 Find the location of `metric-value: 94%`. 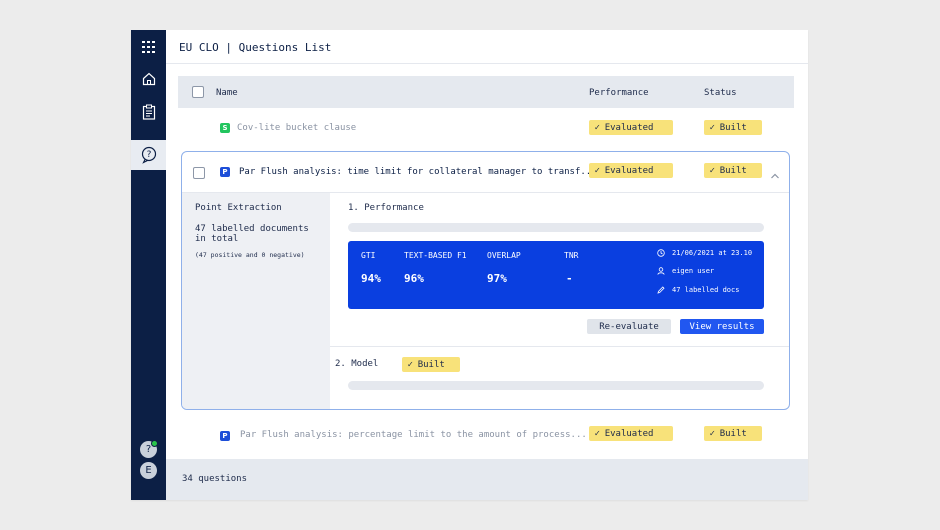

metric-value: 94% is located at coordinates (371, 278).